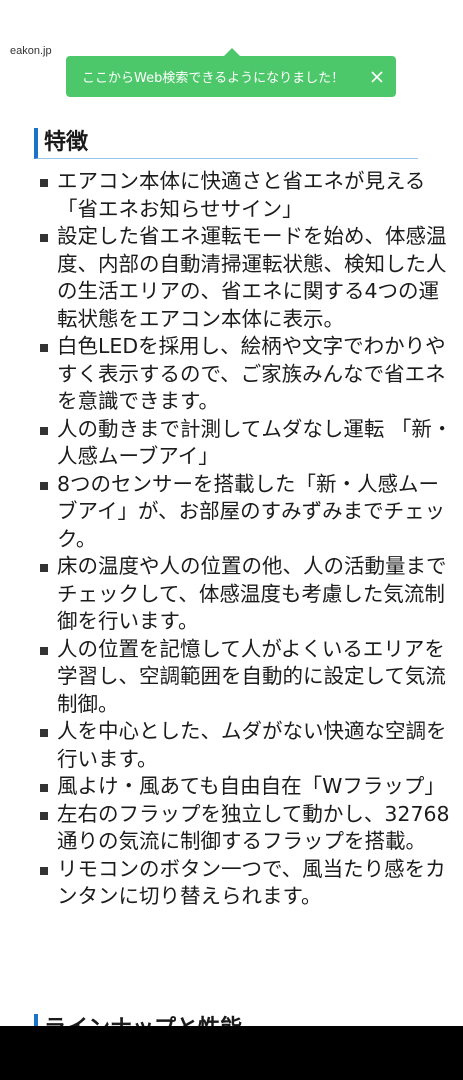  I want to click on features-title: 特徴, so click(66, 142).